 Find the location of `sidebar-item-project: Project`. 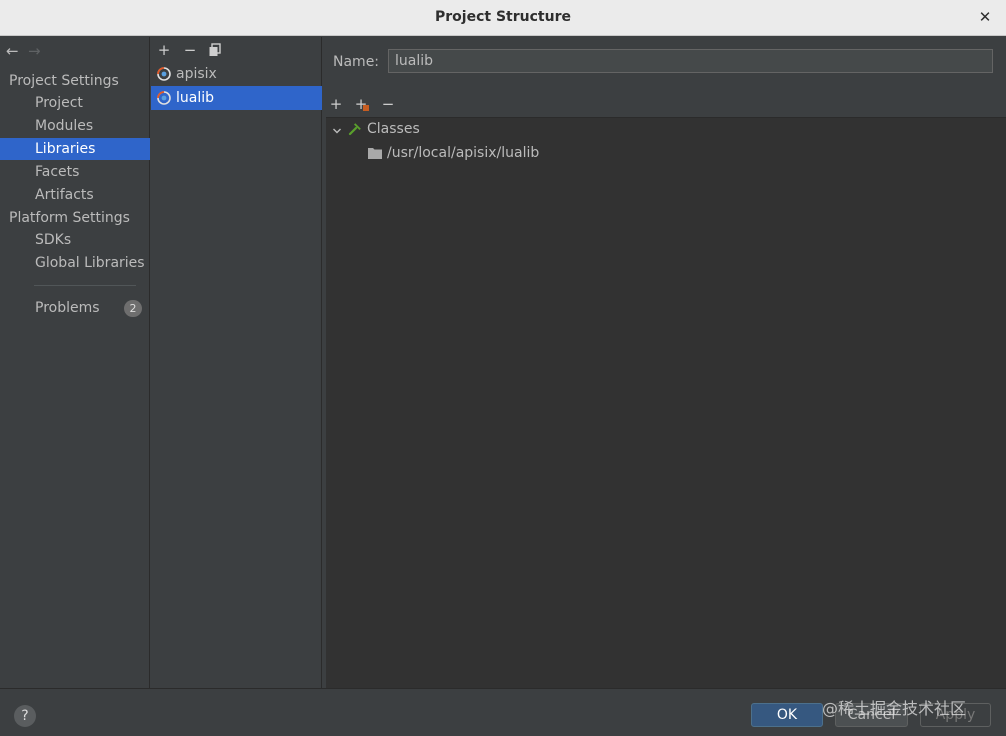

sidebar-item-project: Project is located at coordinates (75, 103).